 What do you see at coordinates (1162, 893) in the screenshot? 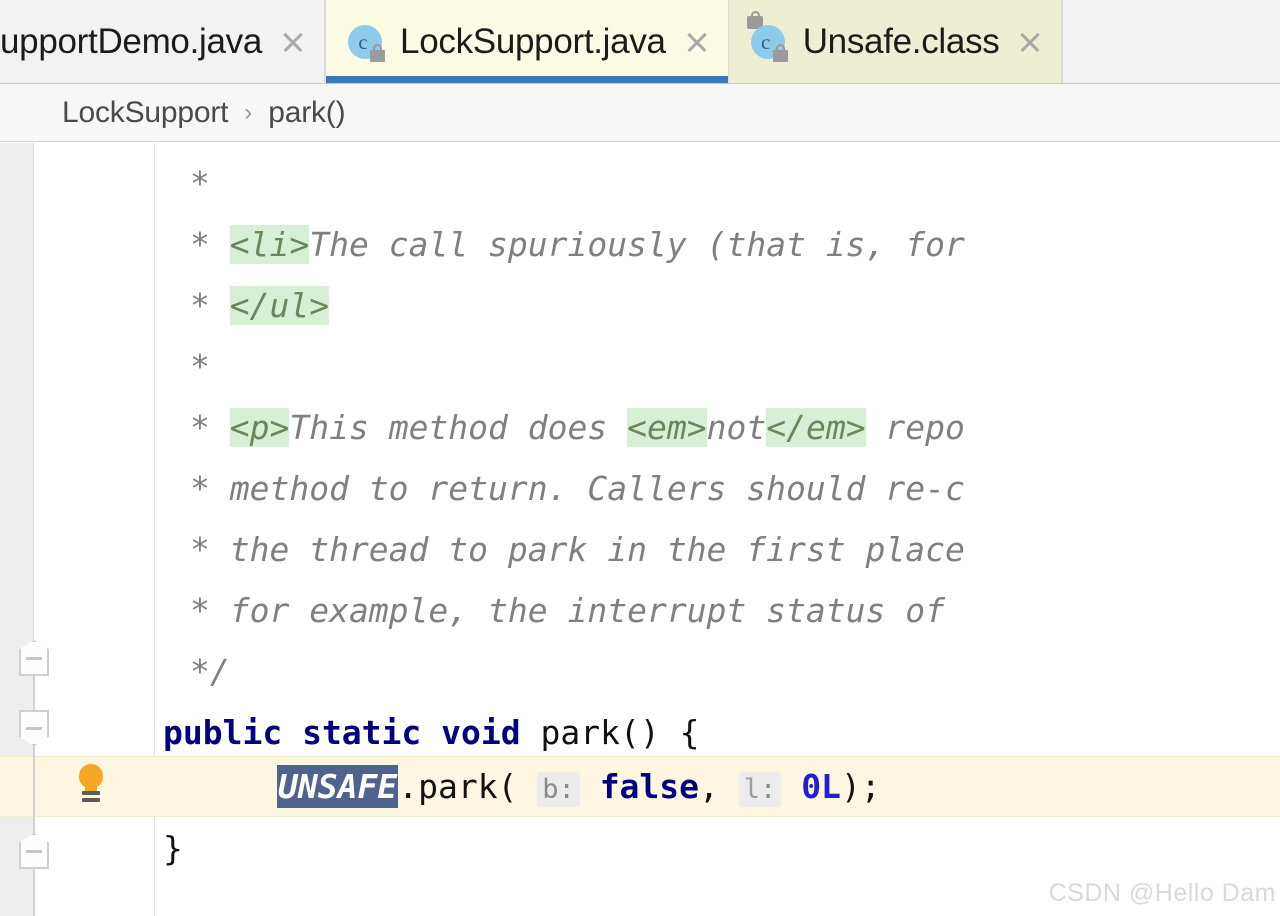
I see `watermark: CSDN @Hello Dam` at bounding box center [1162, 893].